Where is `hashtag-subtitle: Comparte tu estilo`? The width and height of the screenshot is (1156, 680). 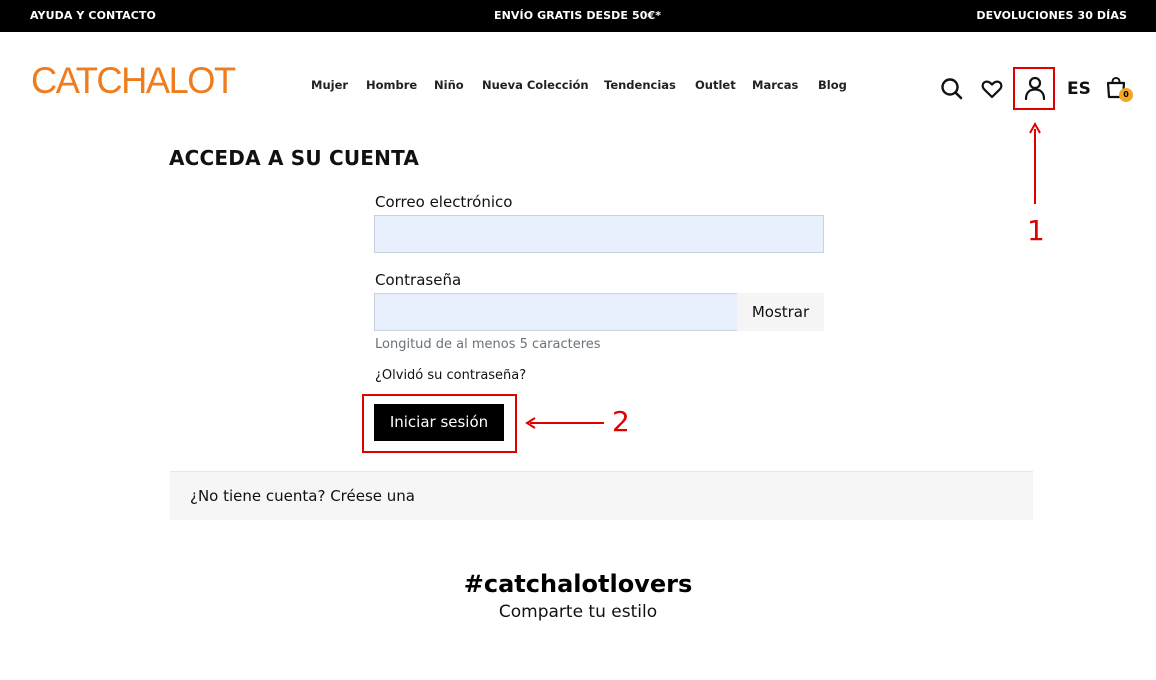 hashtag-subtitle: Comparte tu estilo is located at coordinates (578, 612).